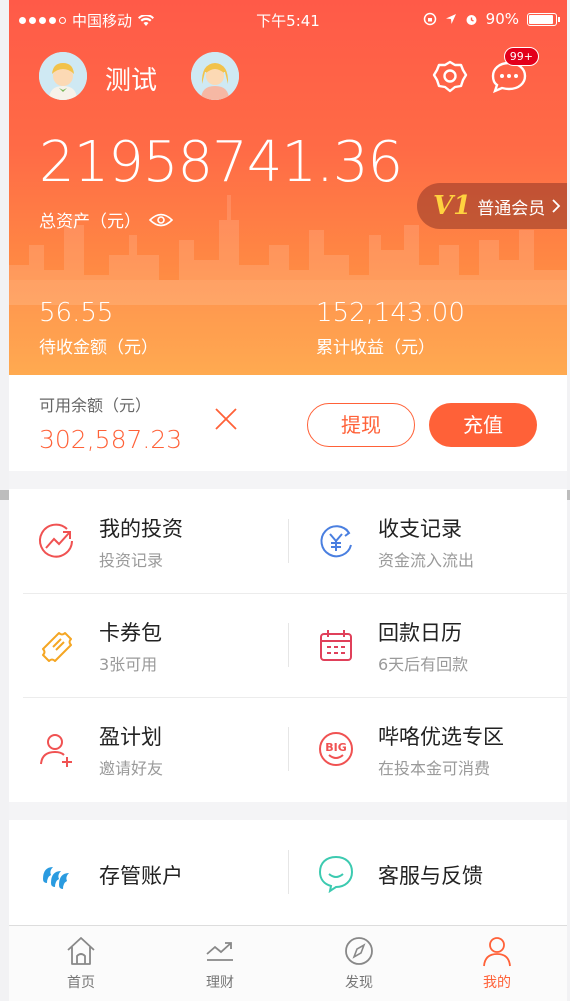  Describe the element at coordinates (141, 529) in the screenshot. I see `menu-title: 我的投资` at that location.